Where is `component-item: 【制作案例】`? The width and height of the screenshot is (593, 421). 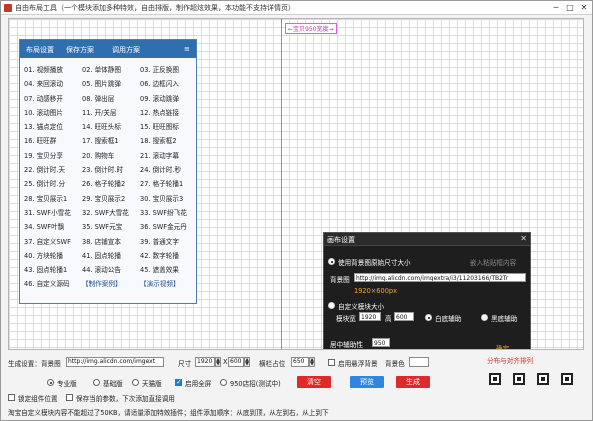 component-item: 【制作案例】 is located at coordinates (109, 283).